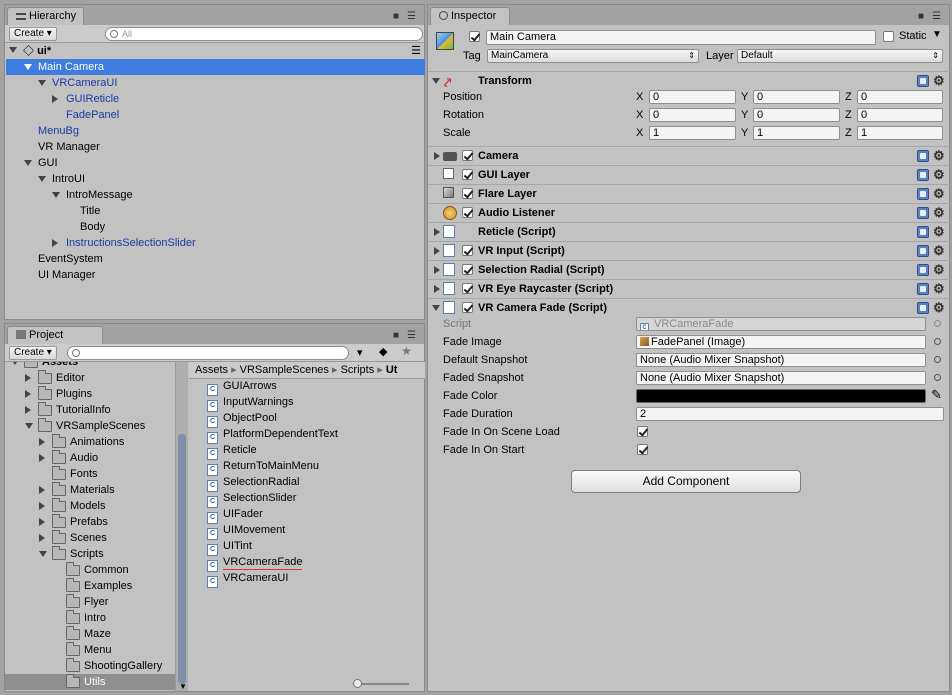  What do you see at coordinates (263, 467) in the screenshot?
I see `script-file-item: C ReturnToMainMenu` at bounding box center [263, 467].